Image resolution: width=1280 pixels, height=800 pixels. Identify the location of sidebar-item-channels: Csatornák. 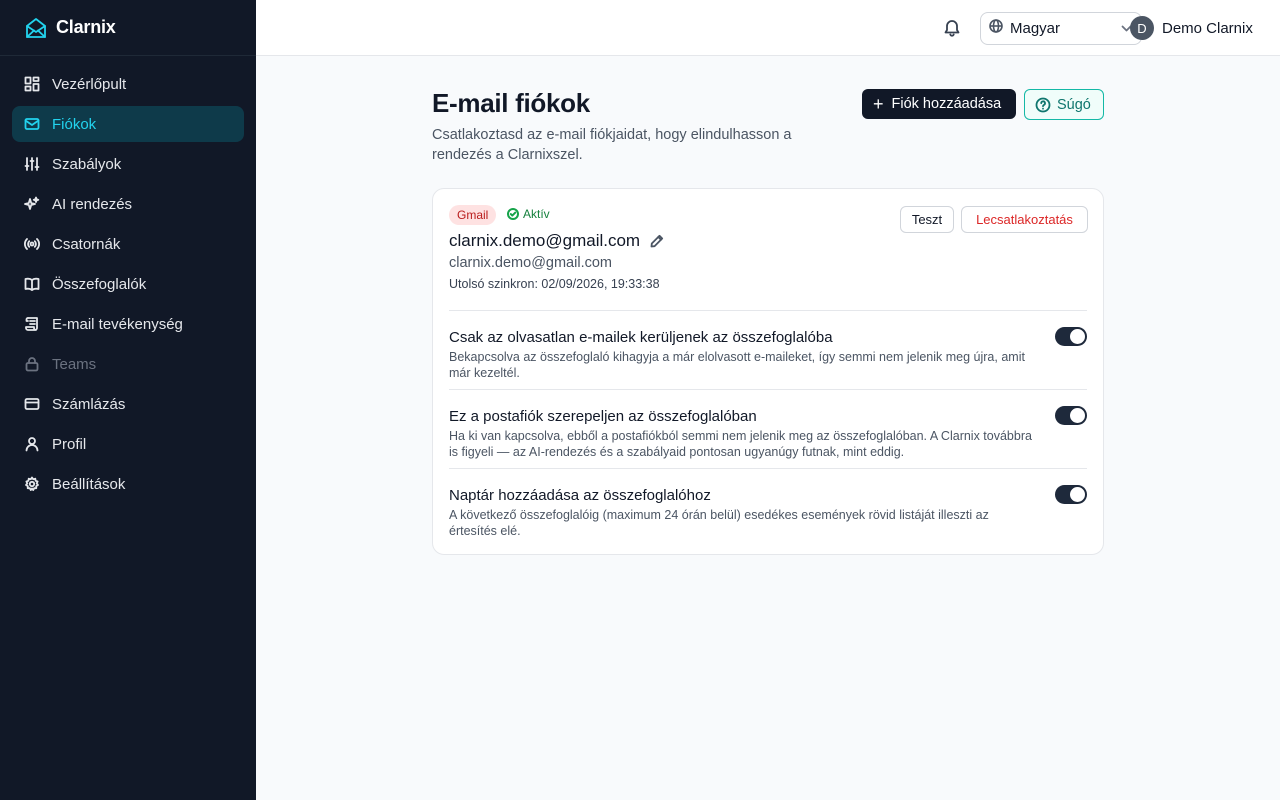
(128, 244).